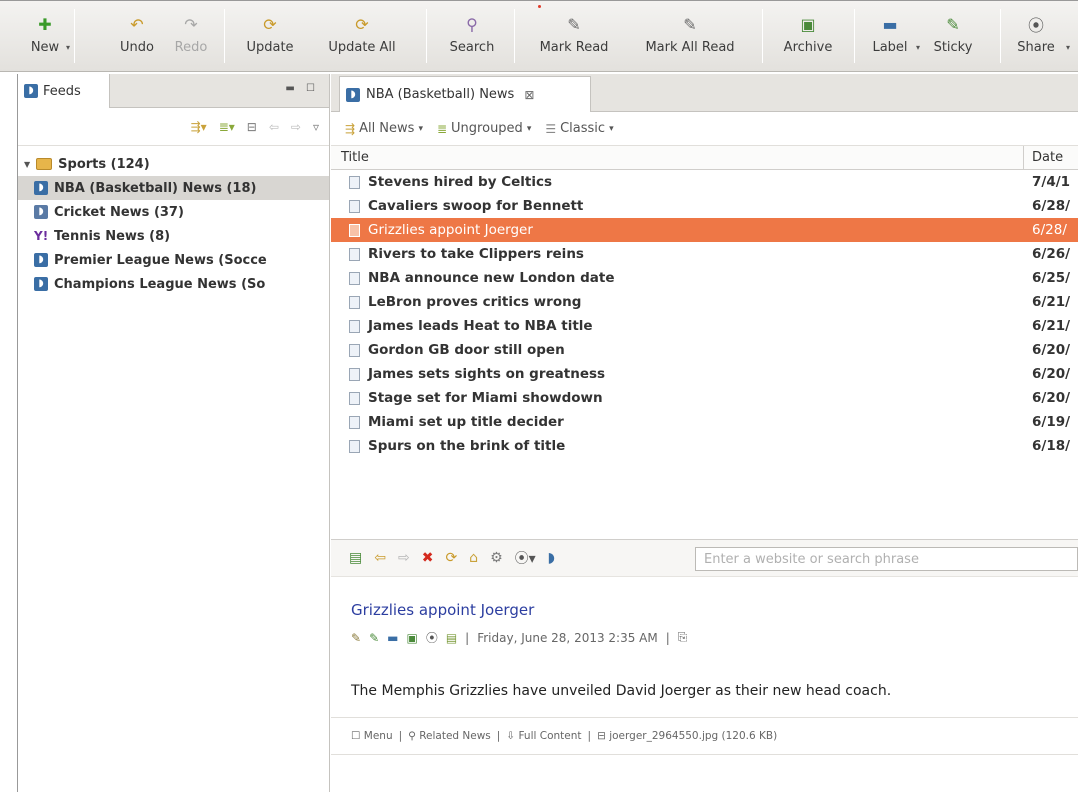 Image resolution: width=1078 pixels, height=792 pixels. Describe the element at coordinates (891, 36) in the screenshot. I see `label-button: ▬ Label ▾` at that location.